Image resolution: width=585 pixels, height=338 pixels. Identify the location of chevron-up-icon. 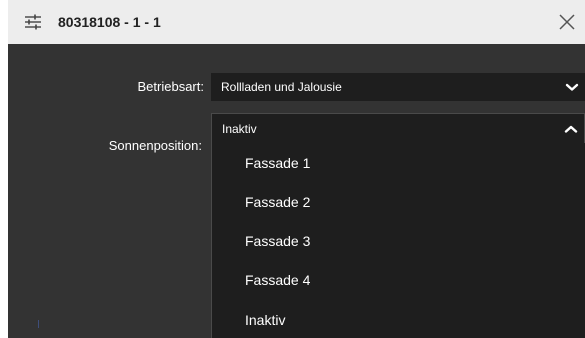
(571, 129).